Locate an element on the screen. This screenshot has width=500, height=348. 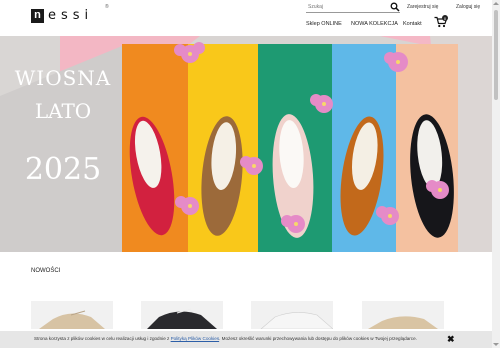
cookie-policy-link: Polityką Plików Cookies is located at coordinates (195, 338).